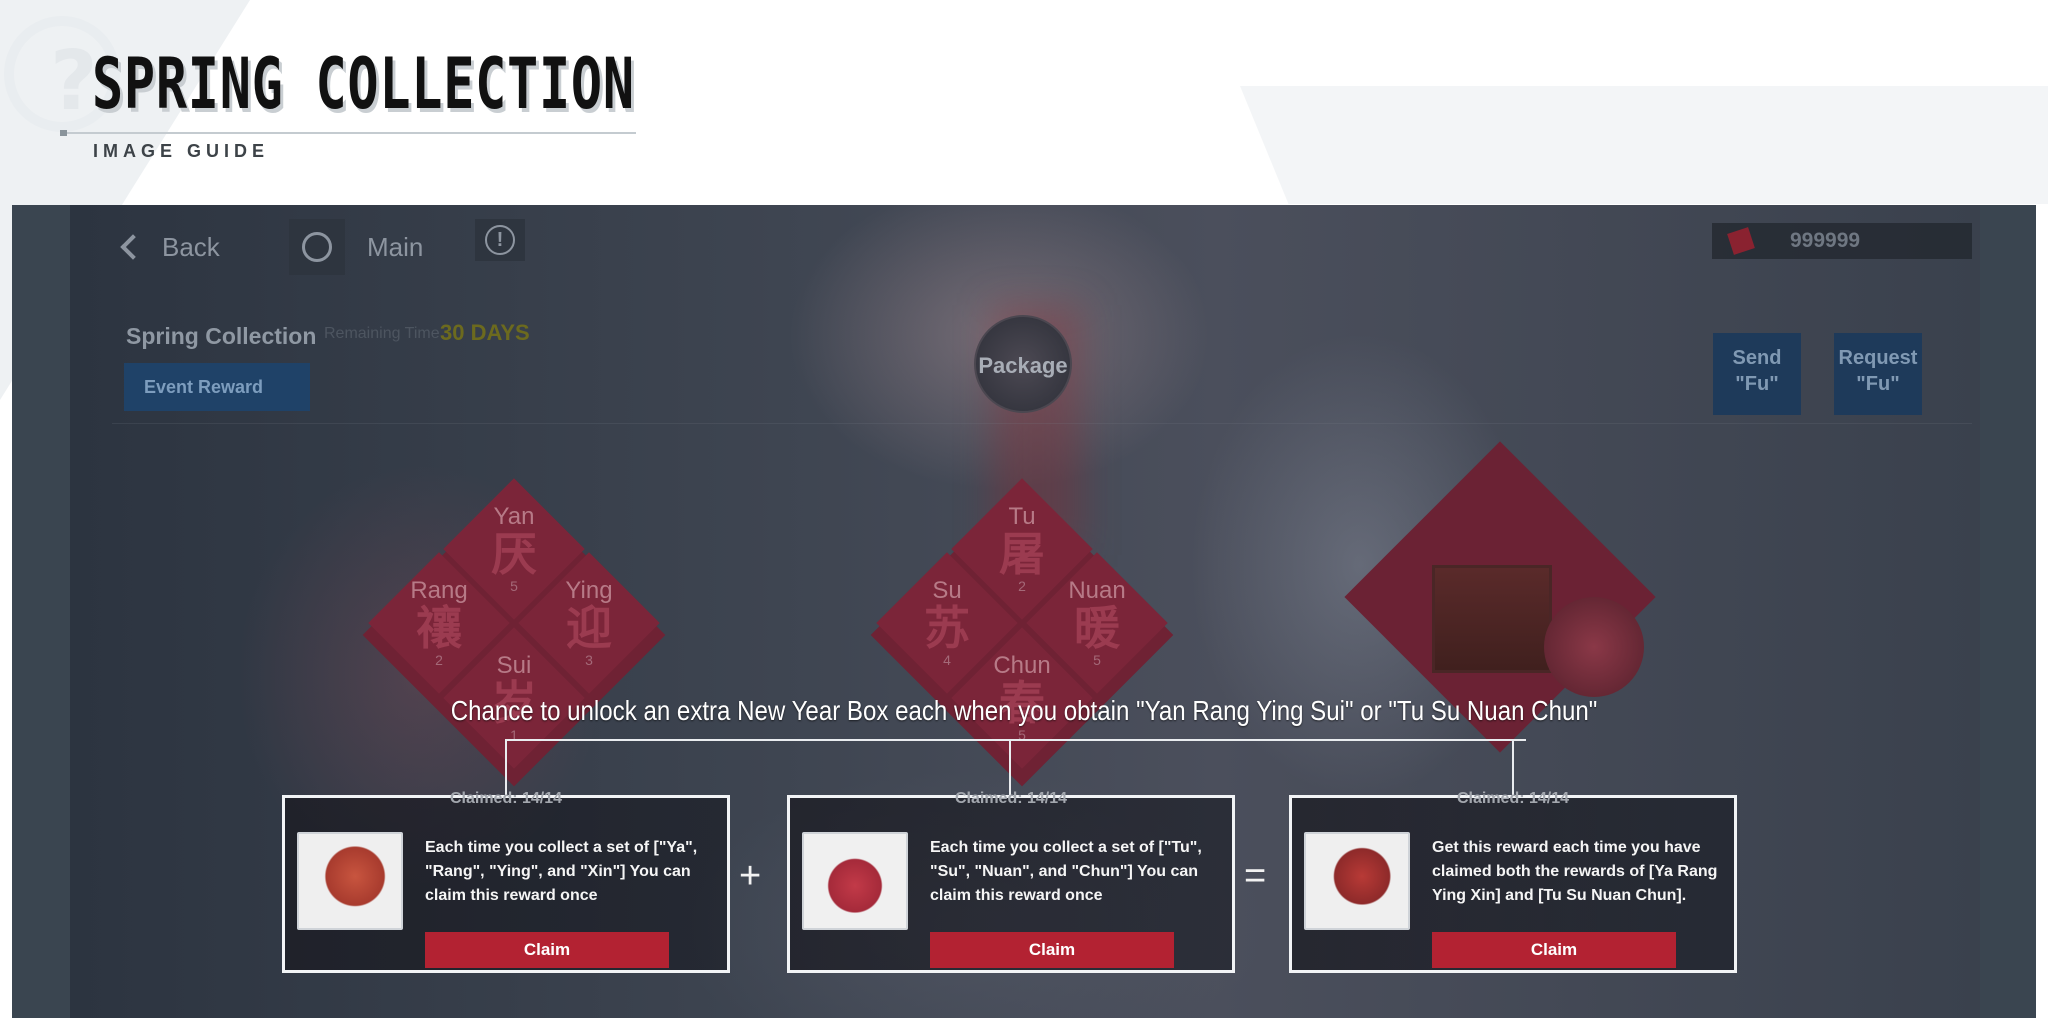  I want to click on connector-horizontal, so click(1015, 740).